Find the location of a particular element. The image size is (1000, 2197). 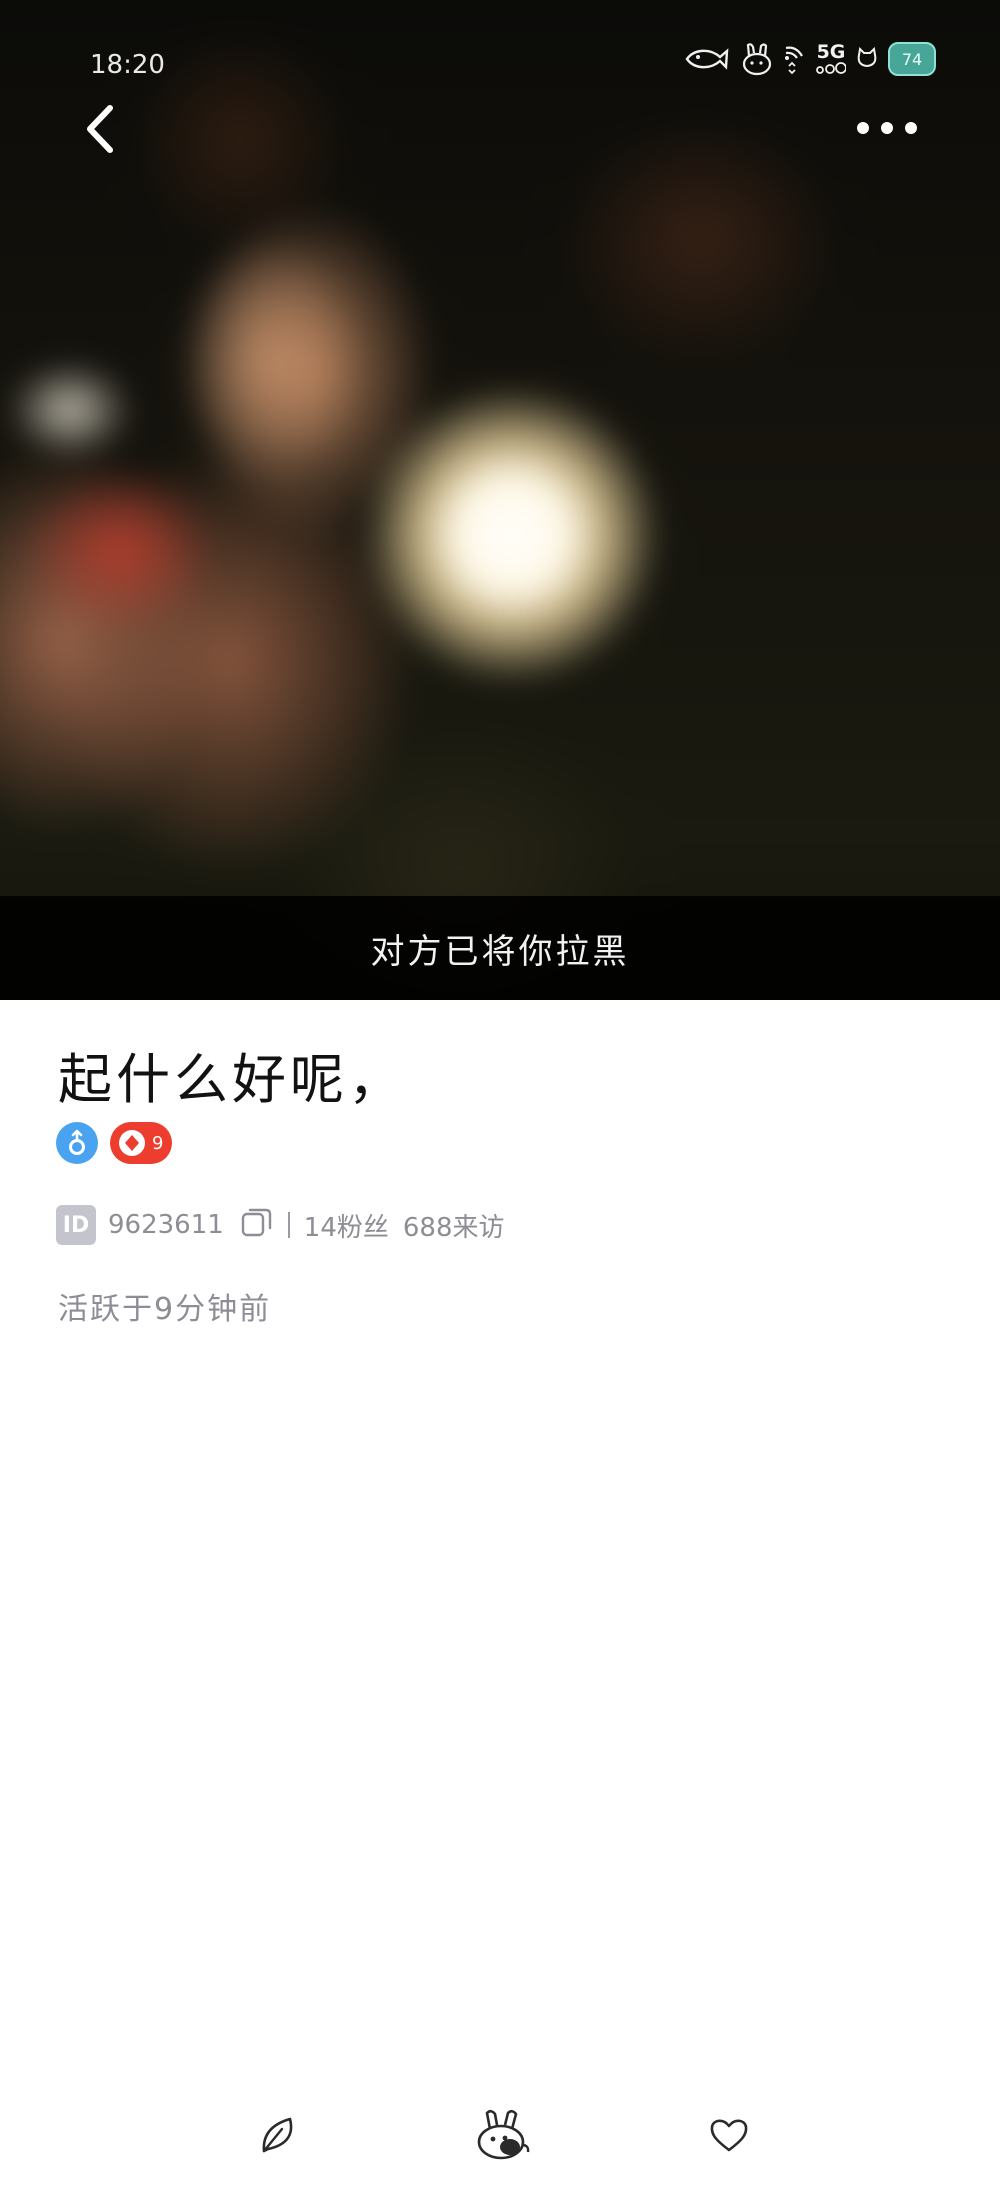

copy-id-button is located at coordinates (257, 1225).